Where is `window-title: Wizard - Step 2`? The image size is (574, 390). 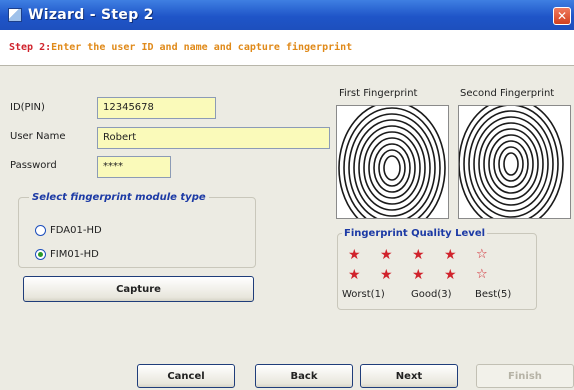 window-title: Wizard - Step 2 is located at coordinates (91, 15).